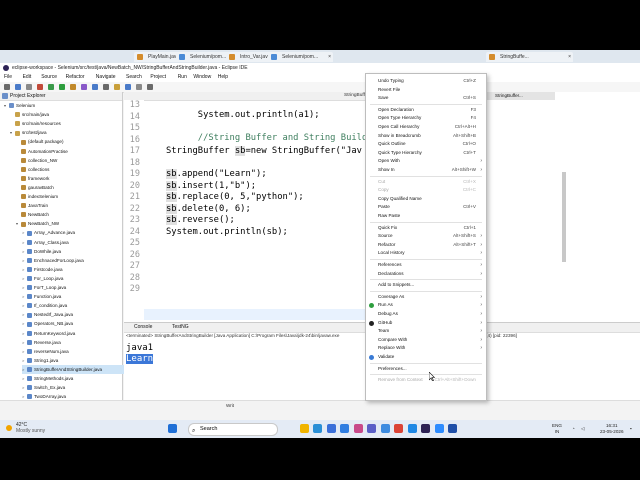 The image size is (640, 480). What do you see at coordinates (331, 428) in the screenshot?
I see `store-icon` at bounding box center [331, 428].